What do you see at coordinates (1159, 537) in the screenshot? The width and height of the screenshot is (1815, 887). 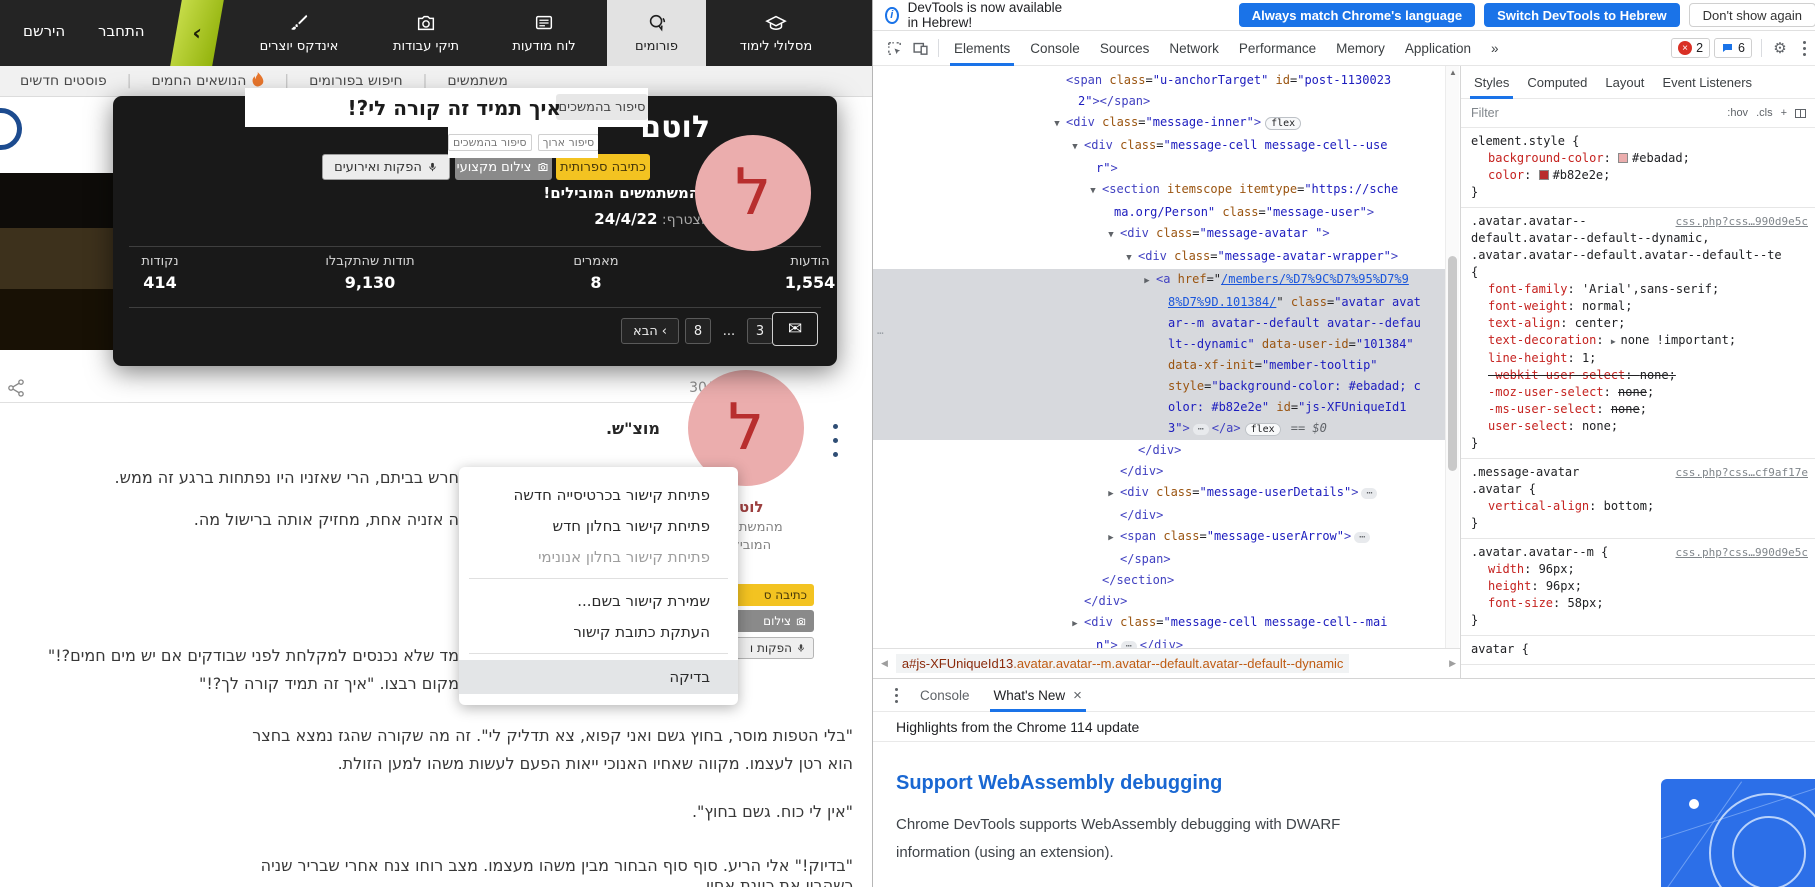 I see `dom-tree-row: ▶ <span class="message-userArrow"> ⋯` at bounding box center [1159, 537].